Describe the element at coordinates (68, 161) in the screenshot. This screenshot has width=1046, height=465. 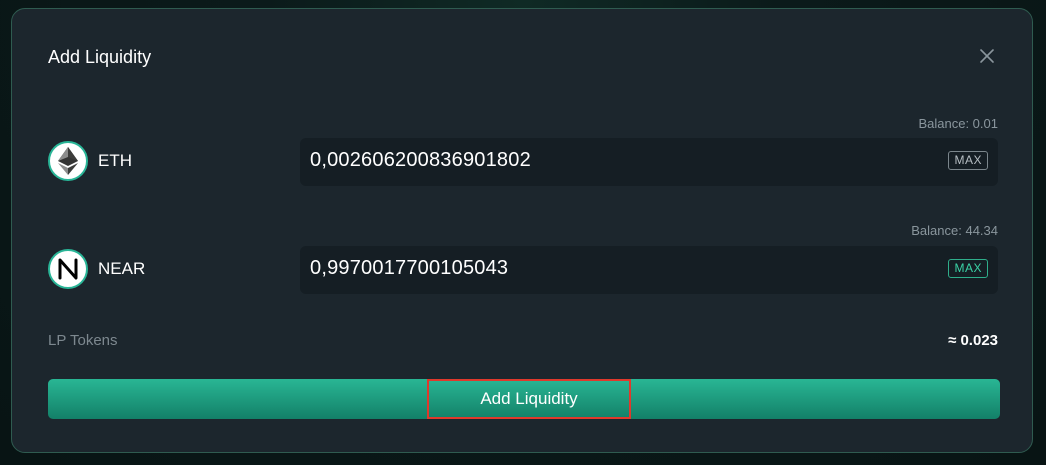
I see `ethereum-icon` at that location.